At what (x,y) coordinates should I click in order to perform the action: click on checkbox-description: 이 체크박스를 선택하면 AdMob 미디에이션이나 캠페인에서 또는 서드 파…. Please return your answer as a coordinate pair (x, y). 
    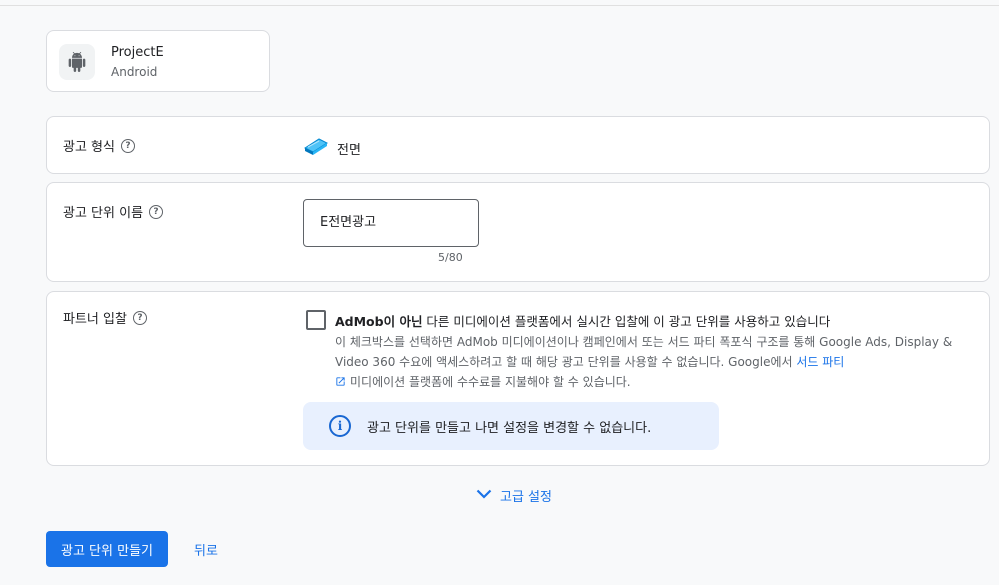
    Looking at the image, I should click on (655, 362).